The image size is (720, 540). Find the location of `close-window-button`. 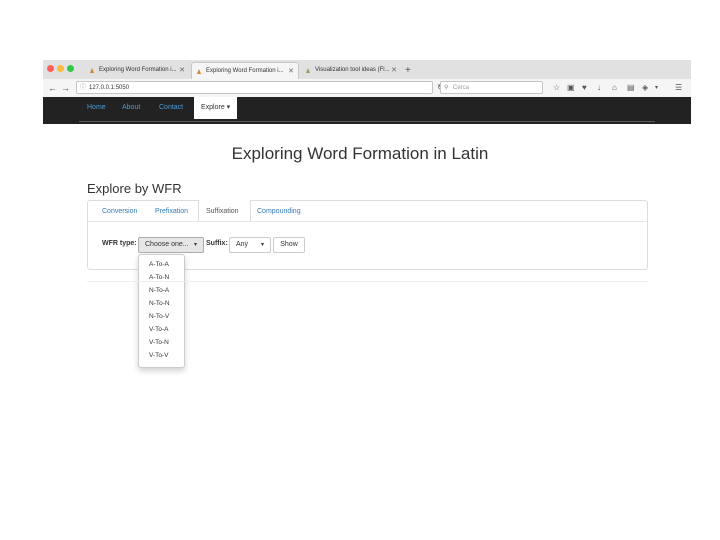

close-window-button is located at coordinates (50, 68).